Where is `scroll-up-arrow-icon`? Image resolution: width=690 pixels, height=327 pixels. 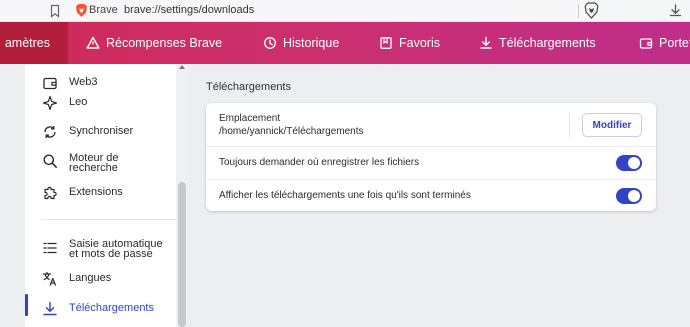 scroll-up-arrow-icon is located at coordinates (182, 67).